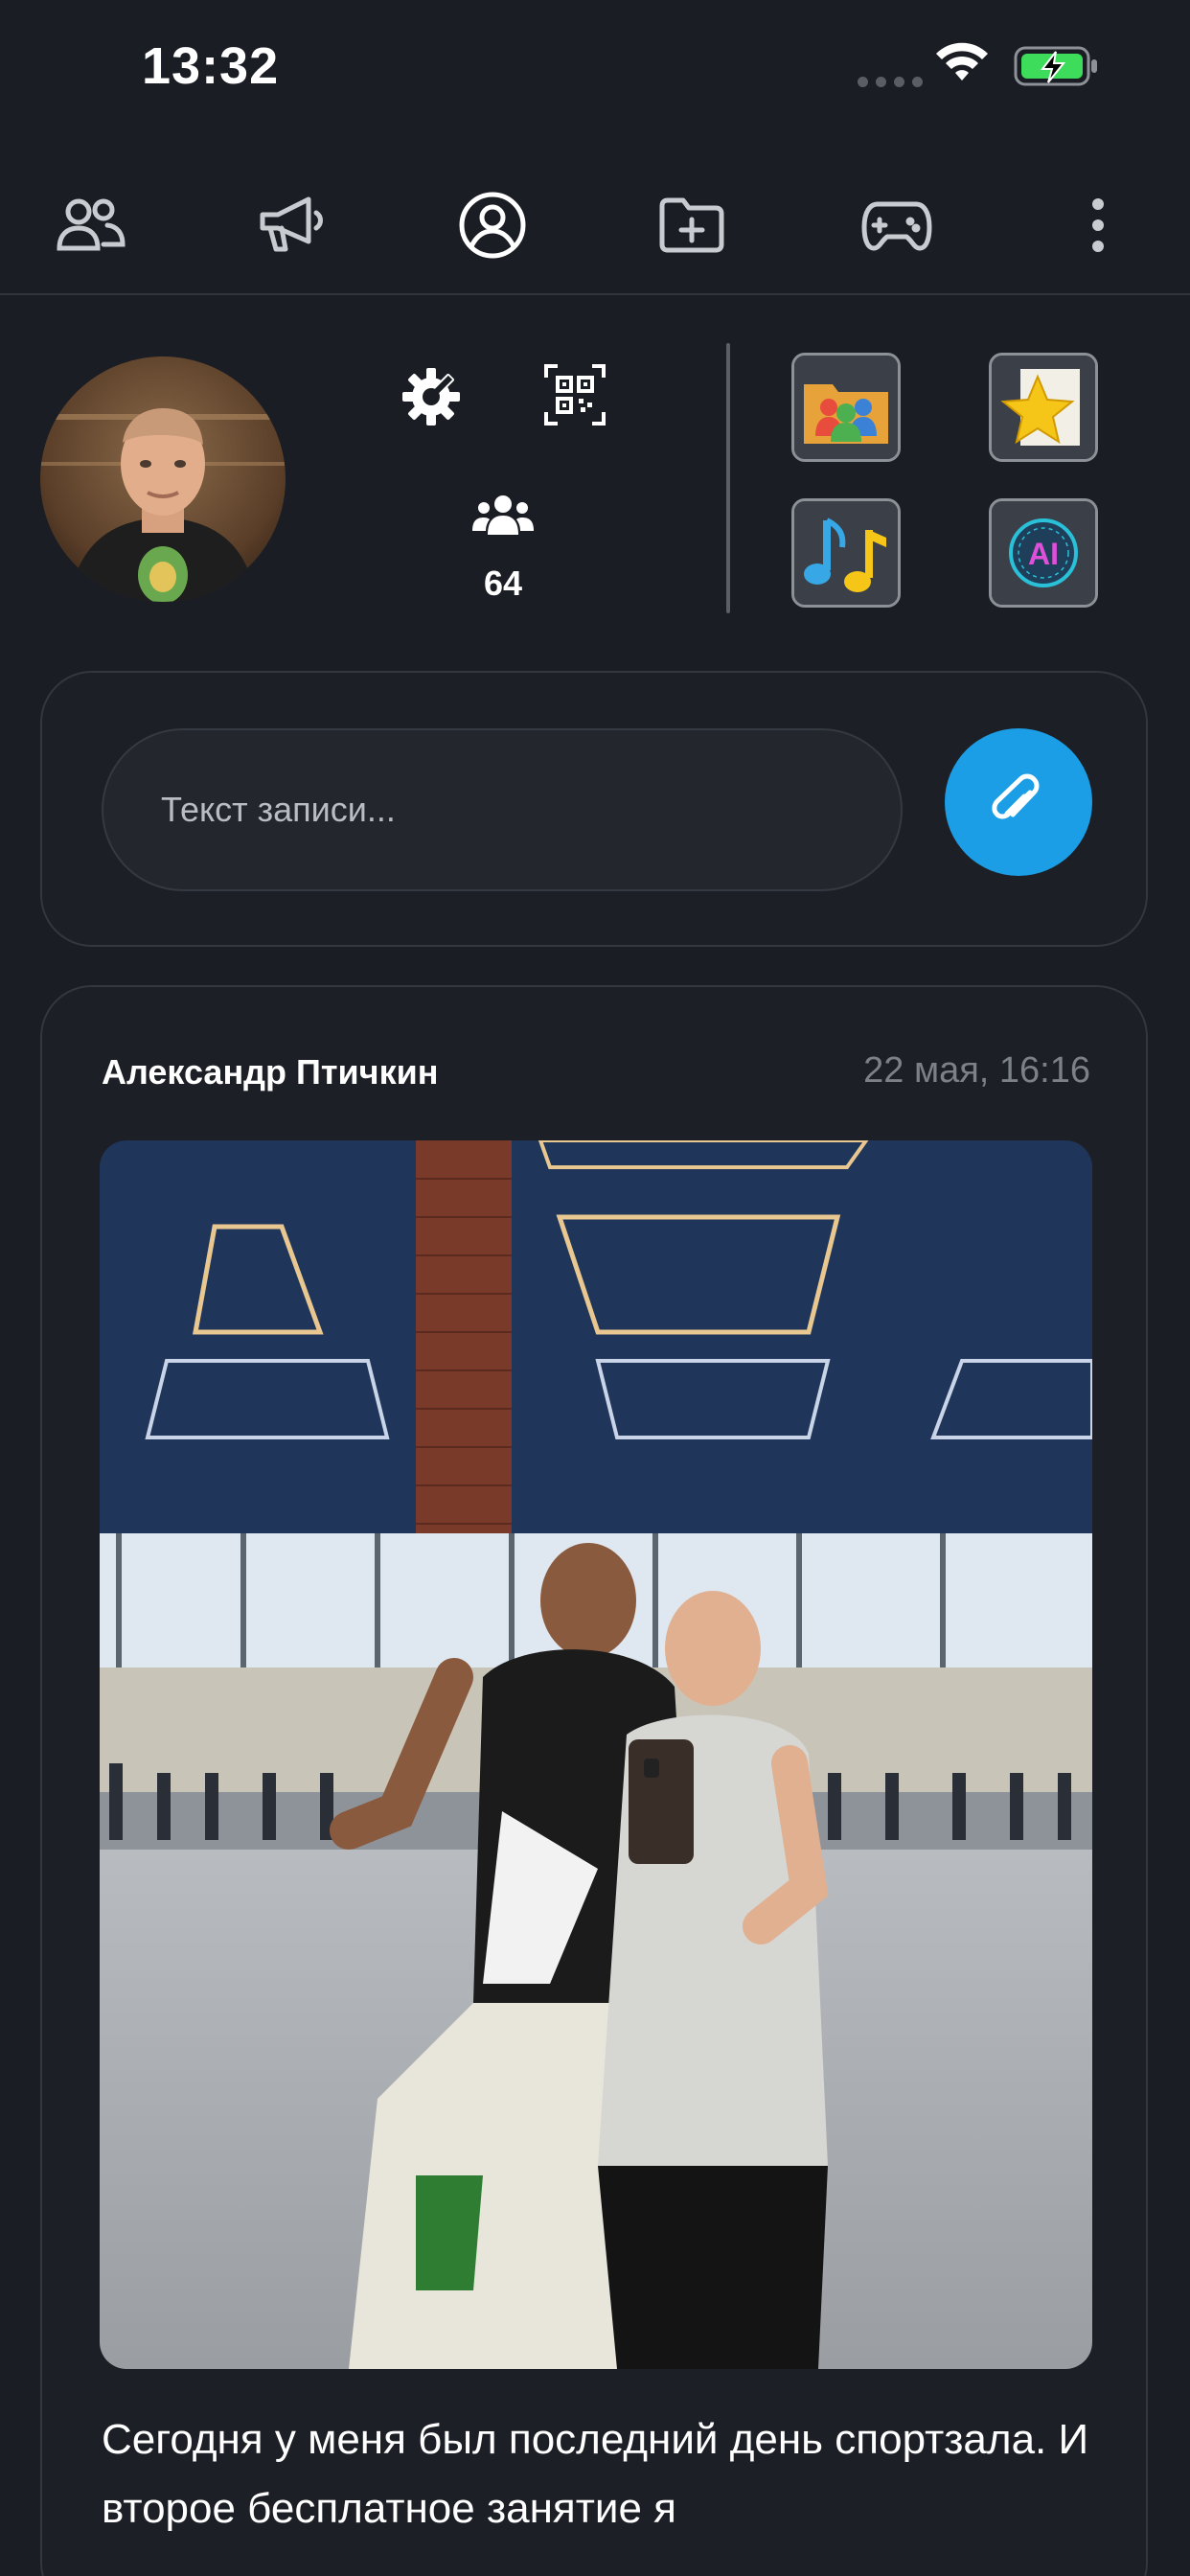  I want to click on profile-icon, so click(493, 225).